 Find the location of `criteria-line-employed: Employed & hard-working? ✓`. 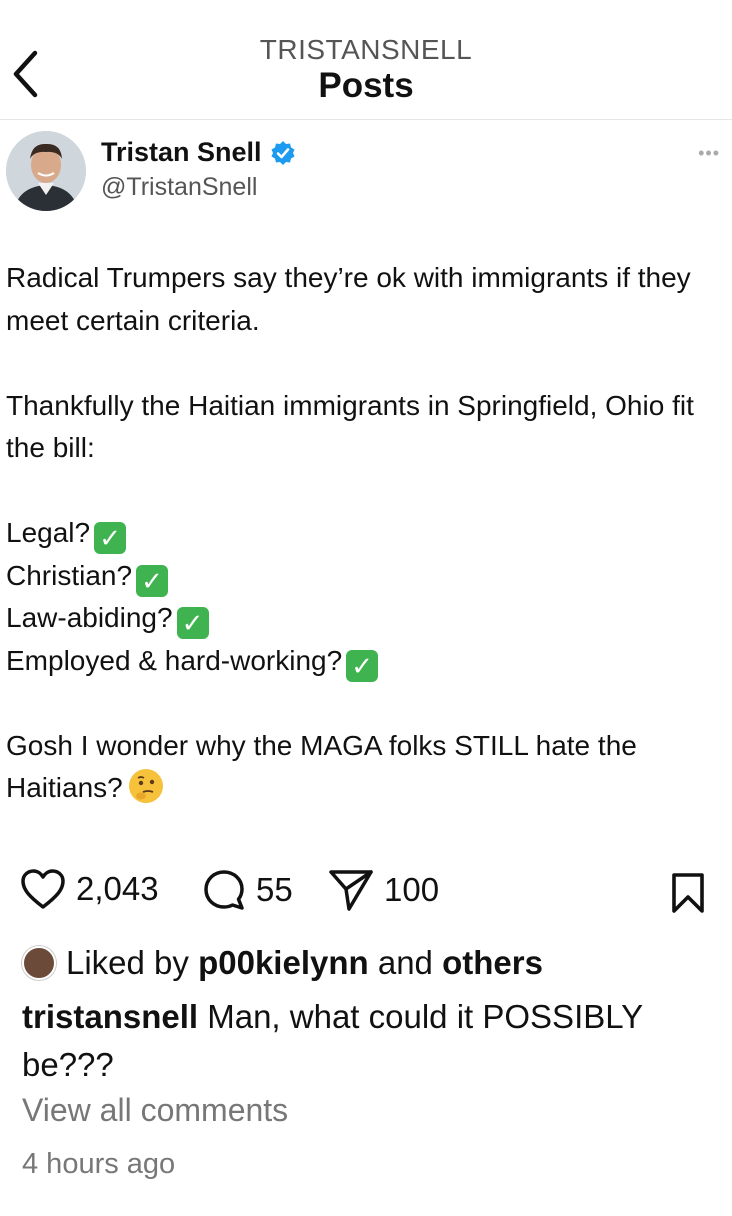

criteria-line-employed: Employed & hard-working? ✓ is located at coordinates (364, 661).